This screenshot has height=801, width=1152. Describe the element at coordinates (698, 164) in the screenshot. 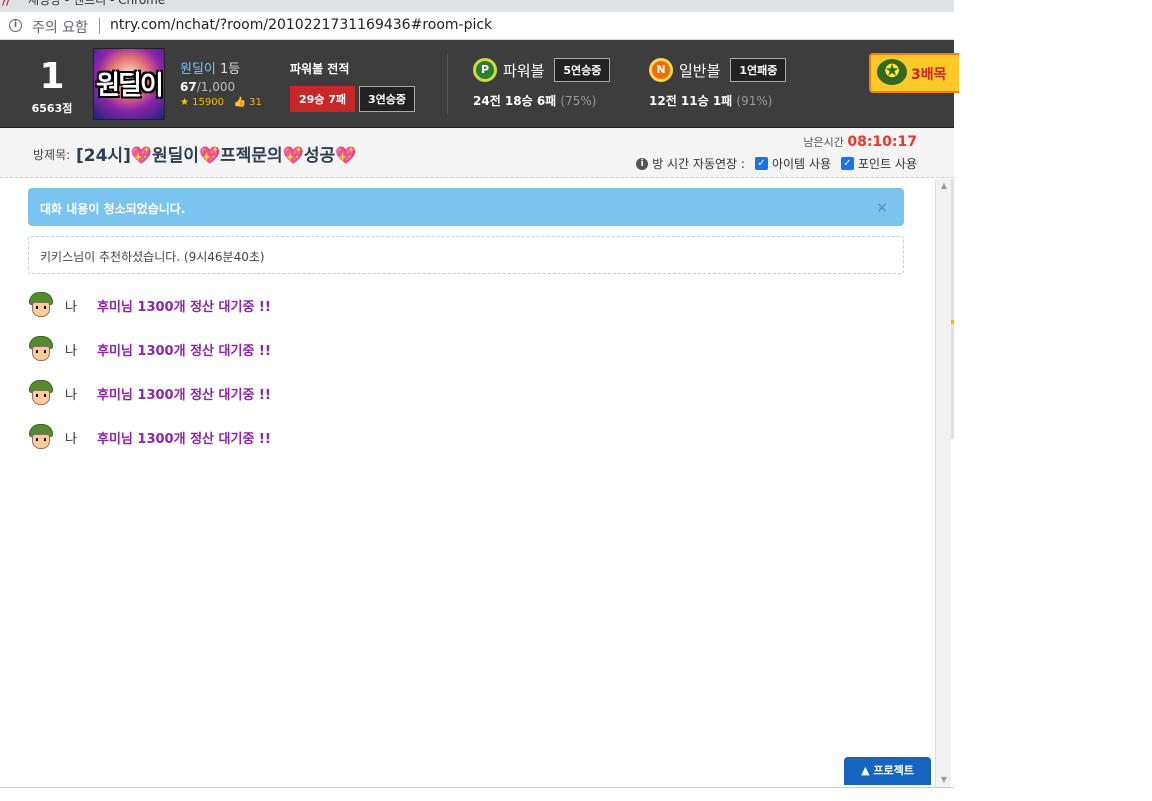

I see `auto-extend-label: 방 시간 자동연장 :` at that location.